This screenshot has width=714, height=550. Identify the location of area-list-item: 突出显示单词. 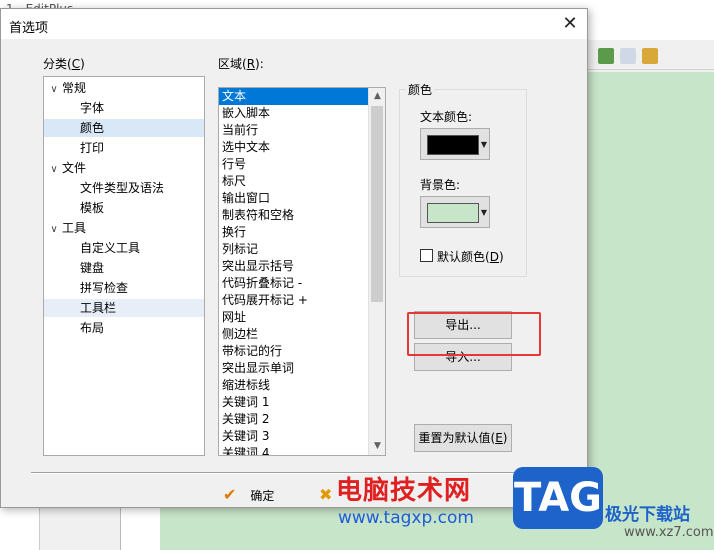
(302, 368).